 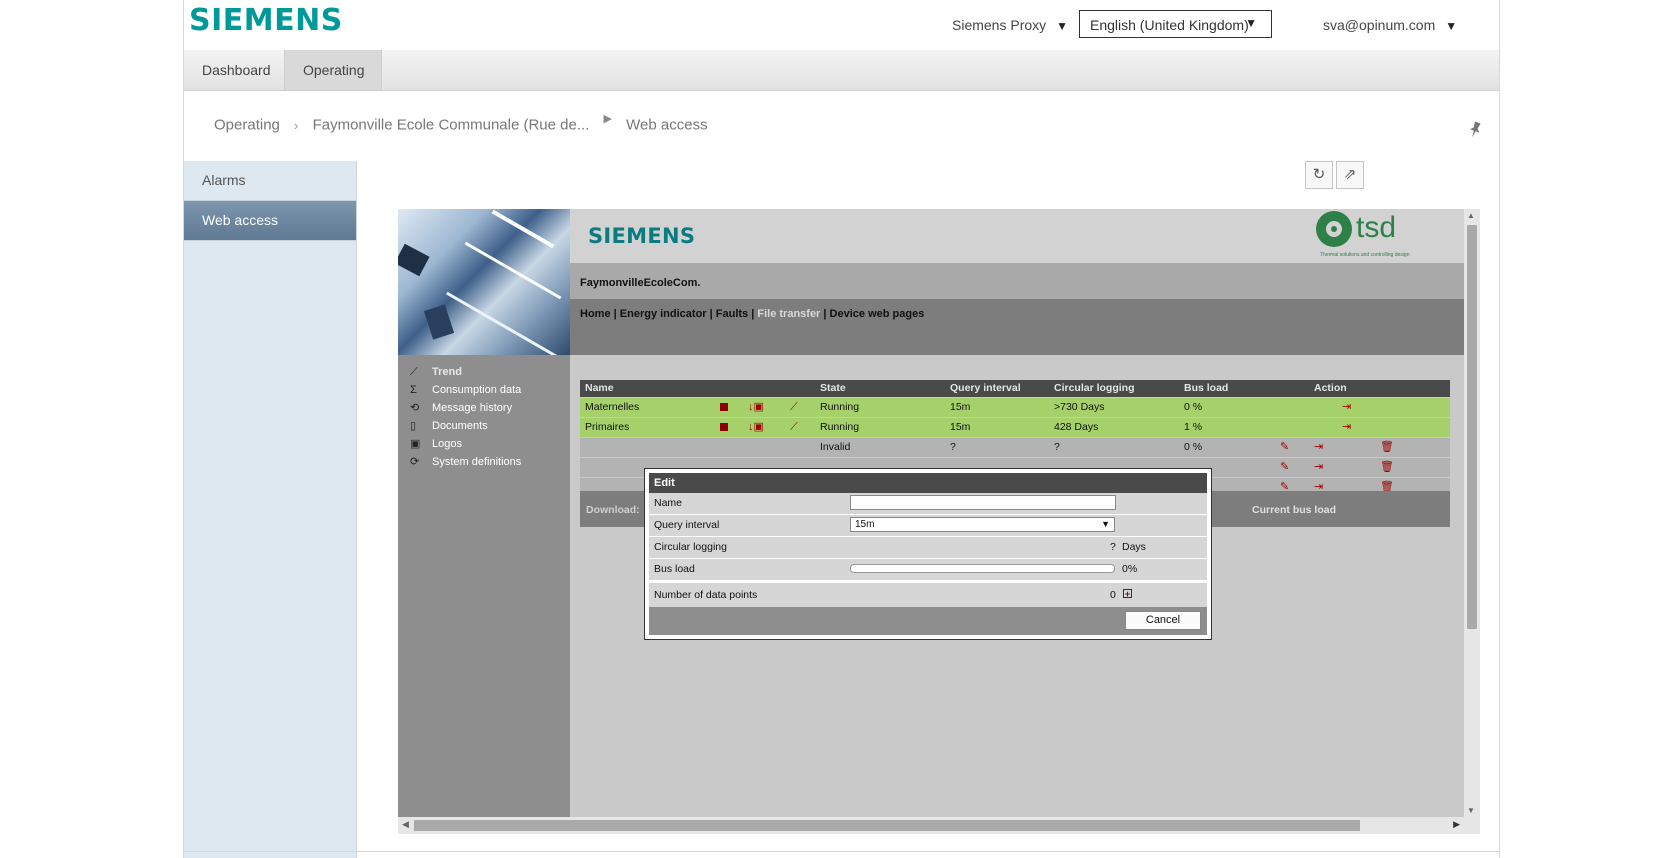 What do you see at coordinates (447, 444) in the screenshot?
I see `web-nav-label: Logos` at bounding box center [447, 444].